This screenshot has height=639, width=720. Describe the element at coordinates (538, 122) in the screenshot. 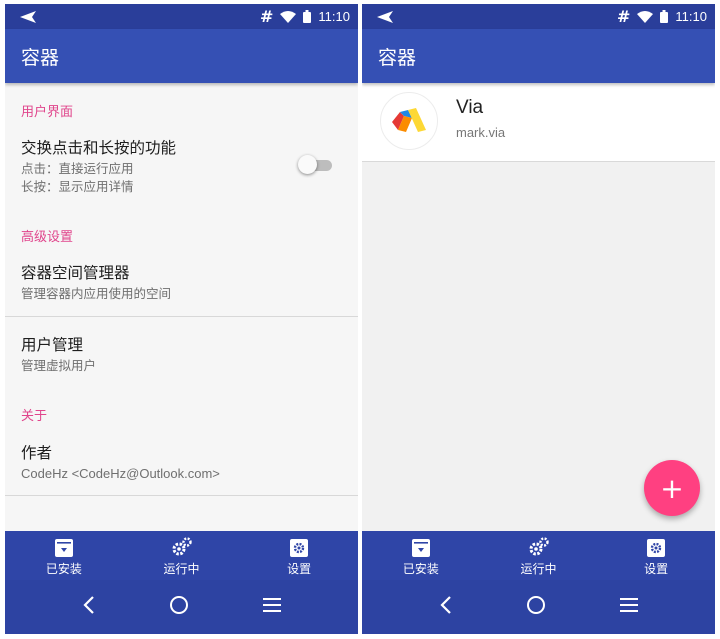

I see `app-list-item-via: Via mark.via` at that location.